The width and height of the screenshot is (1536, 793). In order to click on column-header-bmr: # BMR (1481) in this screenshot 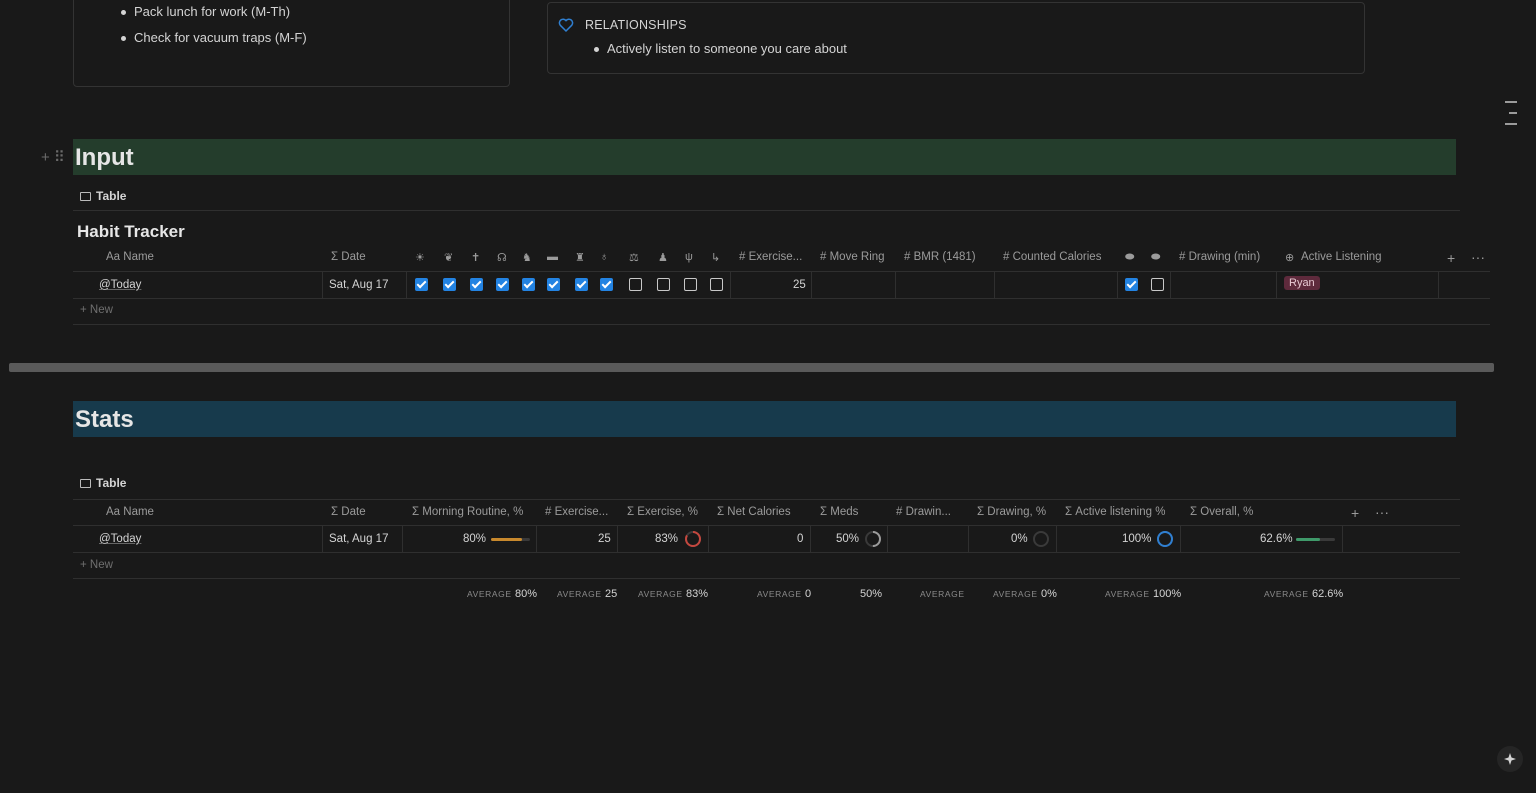, I will do `click(940, 257)`.